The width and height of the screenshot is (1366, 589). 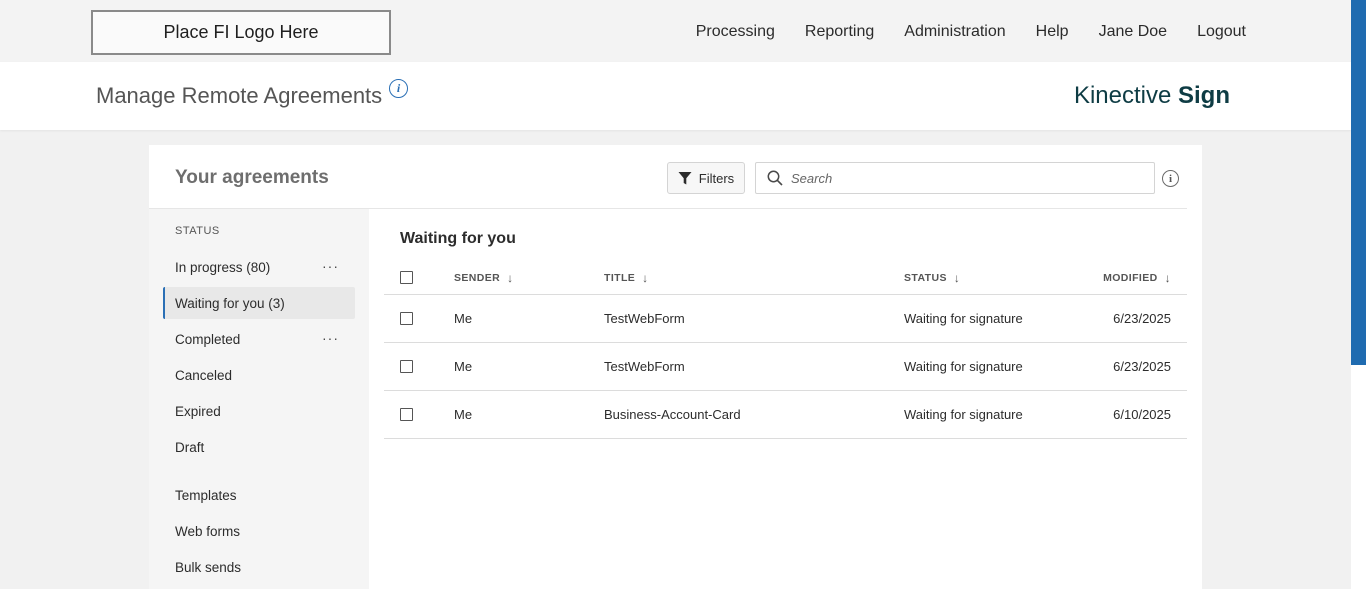 What do you see at coordinates (1358, 182) in the screenshot?
I see `page-scrollbar-thumb` at bounding box center [1358, 182].